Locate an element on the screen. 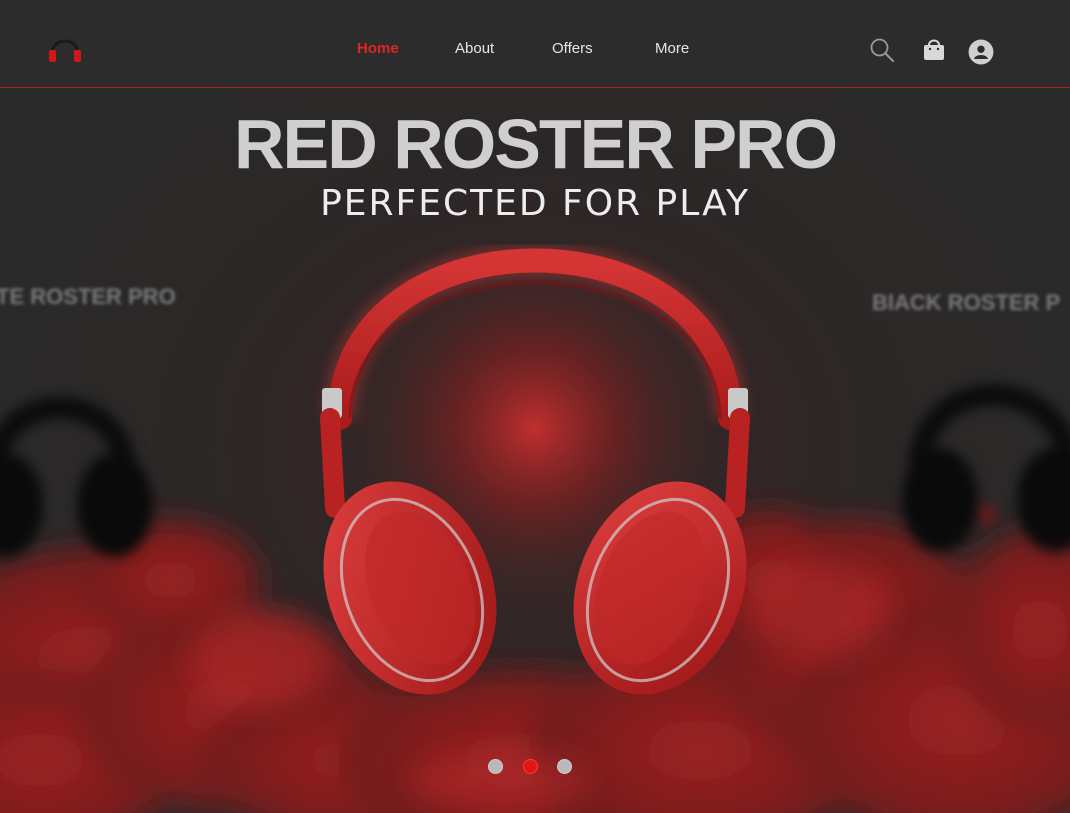 The width and height of the screenshot is (1070, 813). previous-product-label: TE ROSTER PRO is located at coordinates (88, 297).